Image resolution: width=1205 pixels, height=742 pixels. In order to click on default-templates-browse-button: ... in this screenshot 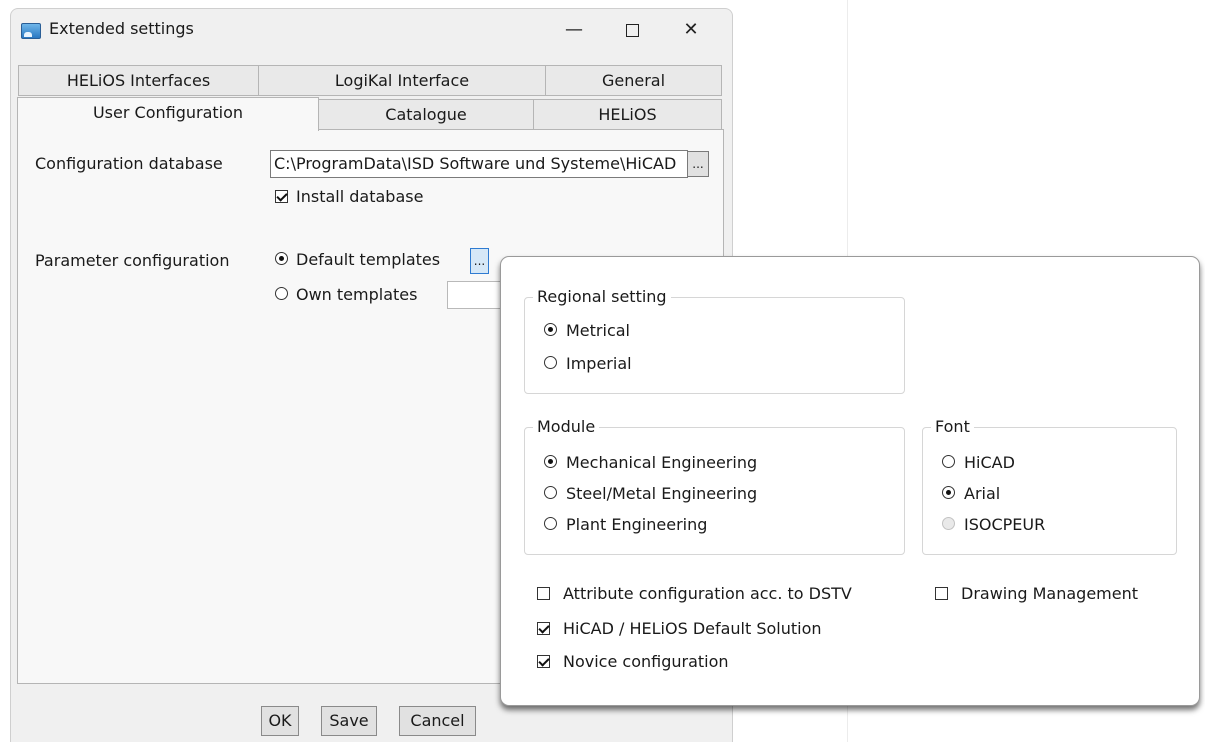, I will do `click(479, 261)`.